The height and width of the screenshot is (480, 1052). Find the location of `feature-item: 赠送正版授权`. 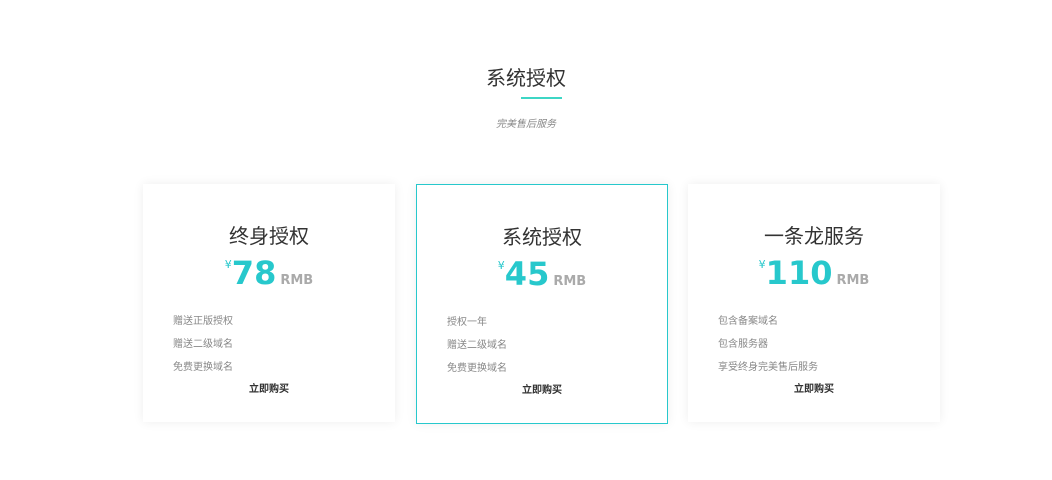

feature-item: 赠送正版授权 is located at coordinates (203, 321).